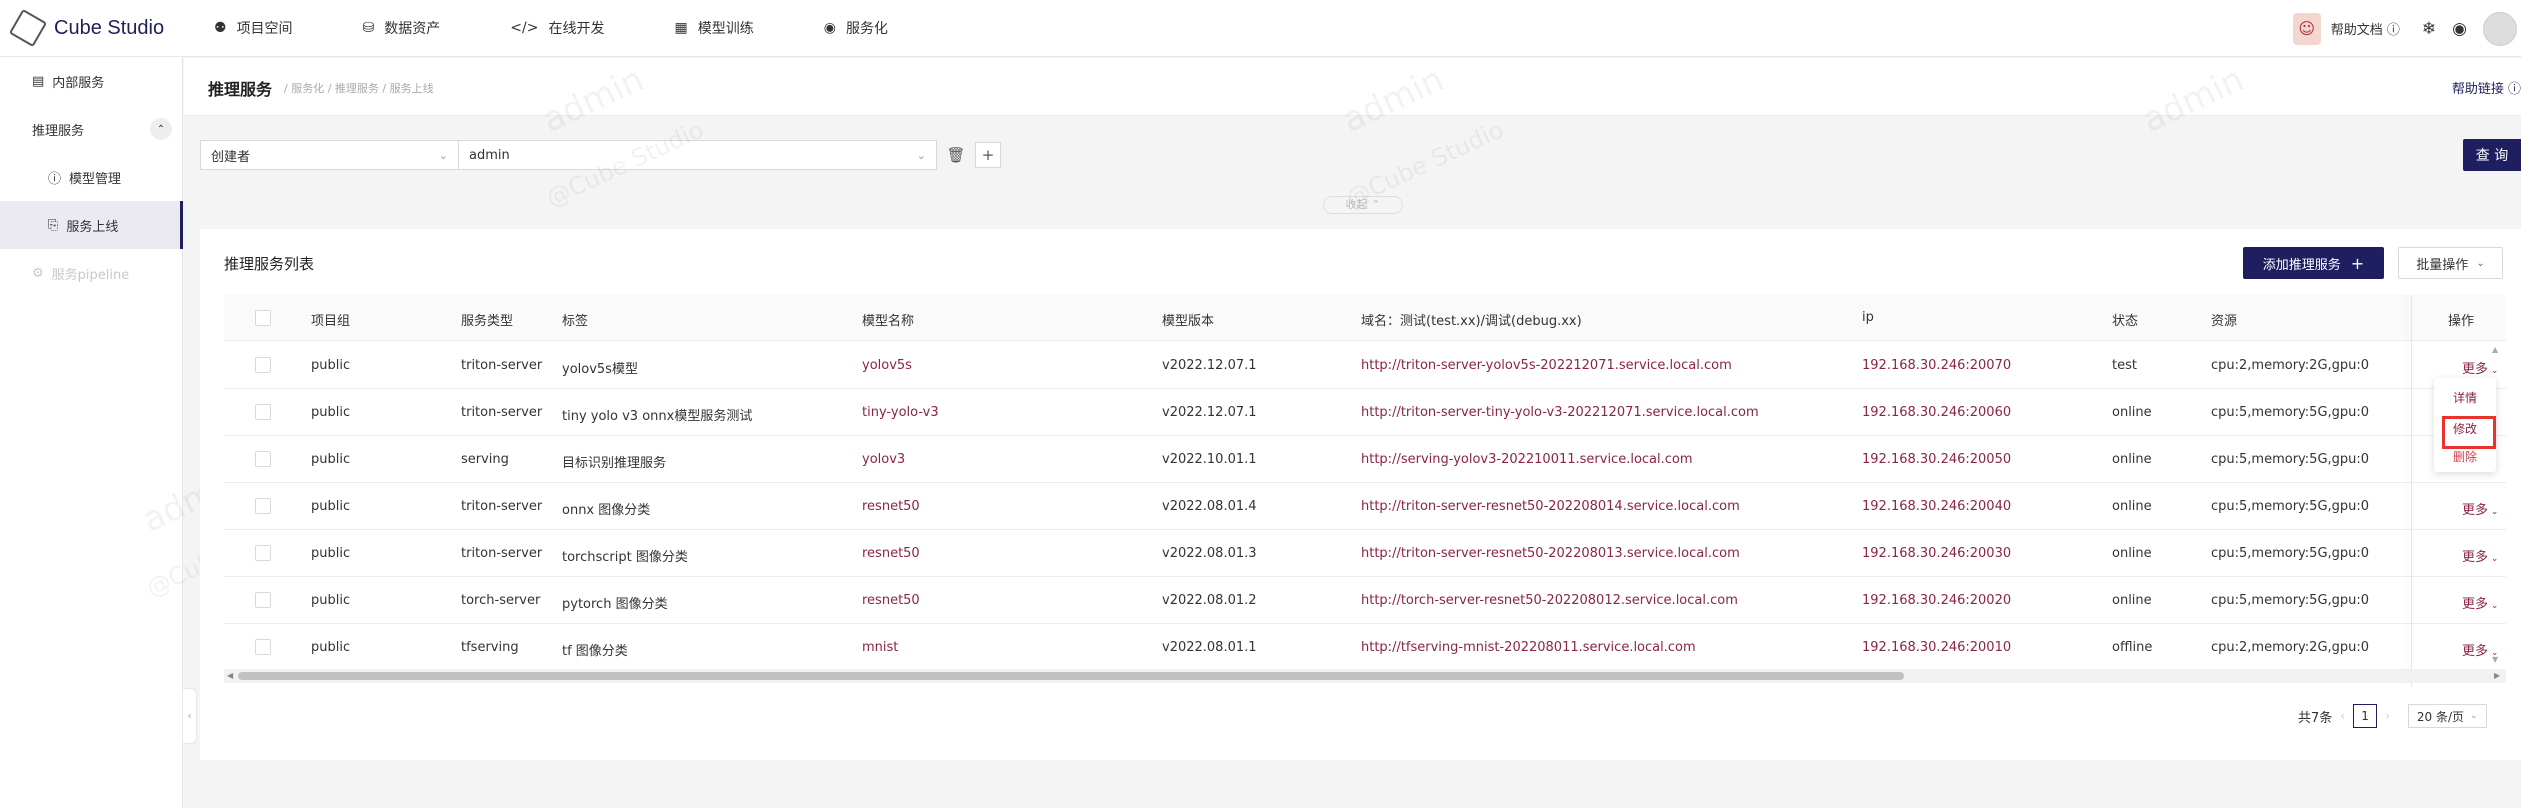 The width and height of the screenshot is (2521, 808). Describe the element at coordinates (161, 129) in the screenshot. I see `chevron-up-icon: ⌃` at that location.